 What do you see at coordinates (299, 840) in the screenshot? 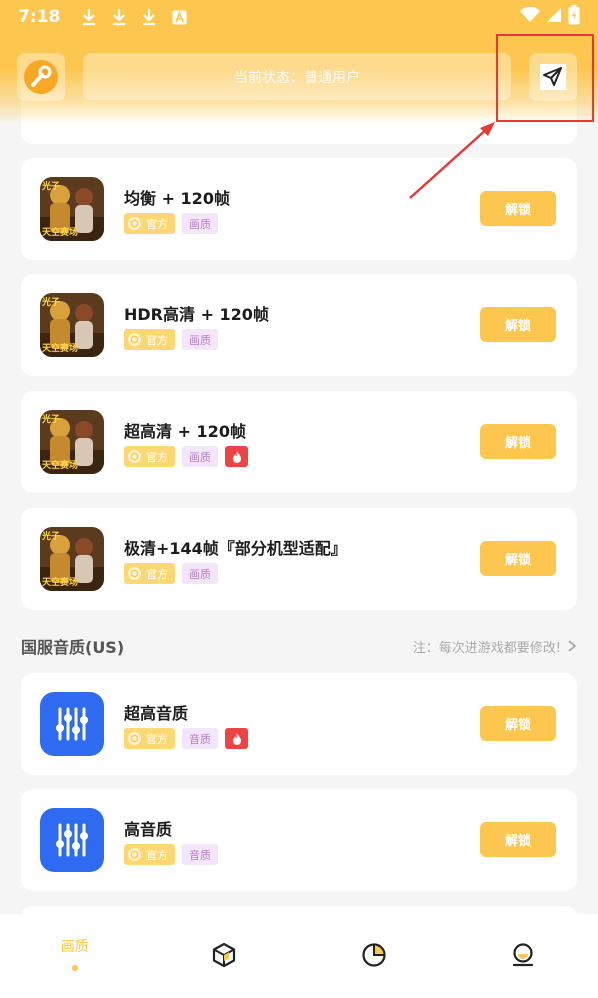
I see `list-item: 高音质 官方 音质 解锁` at bounding box center [299, 840].